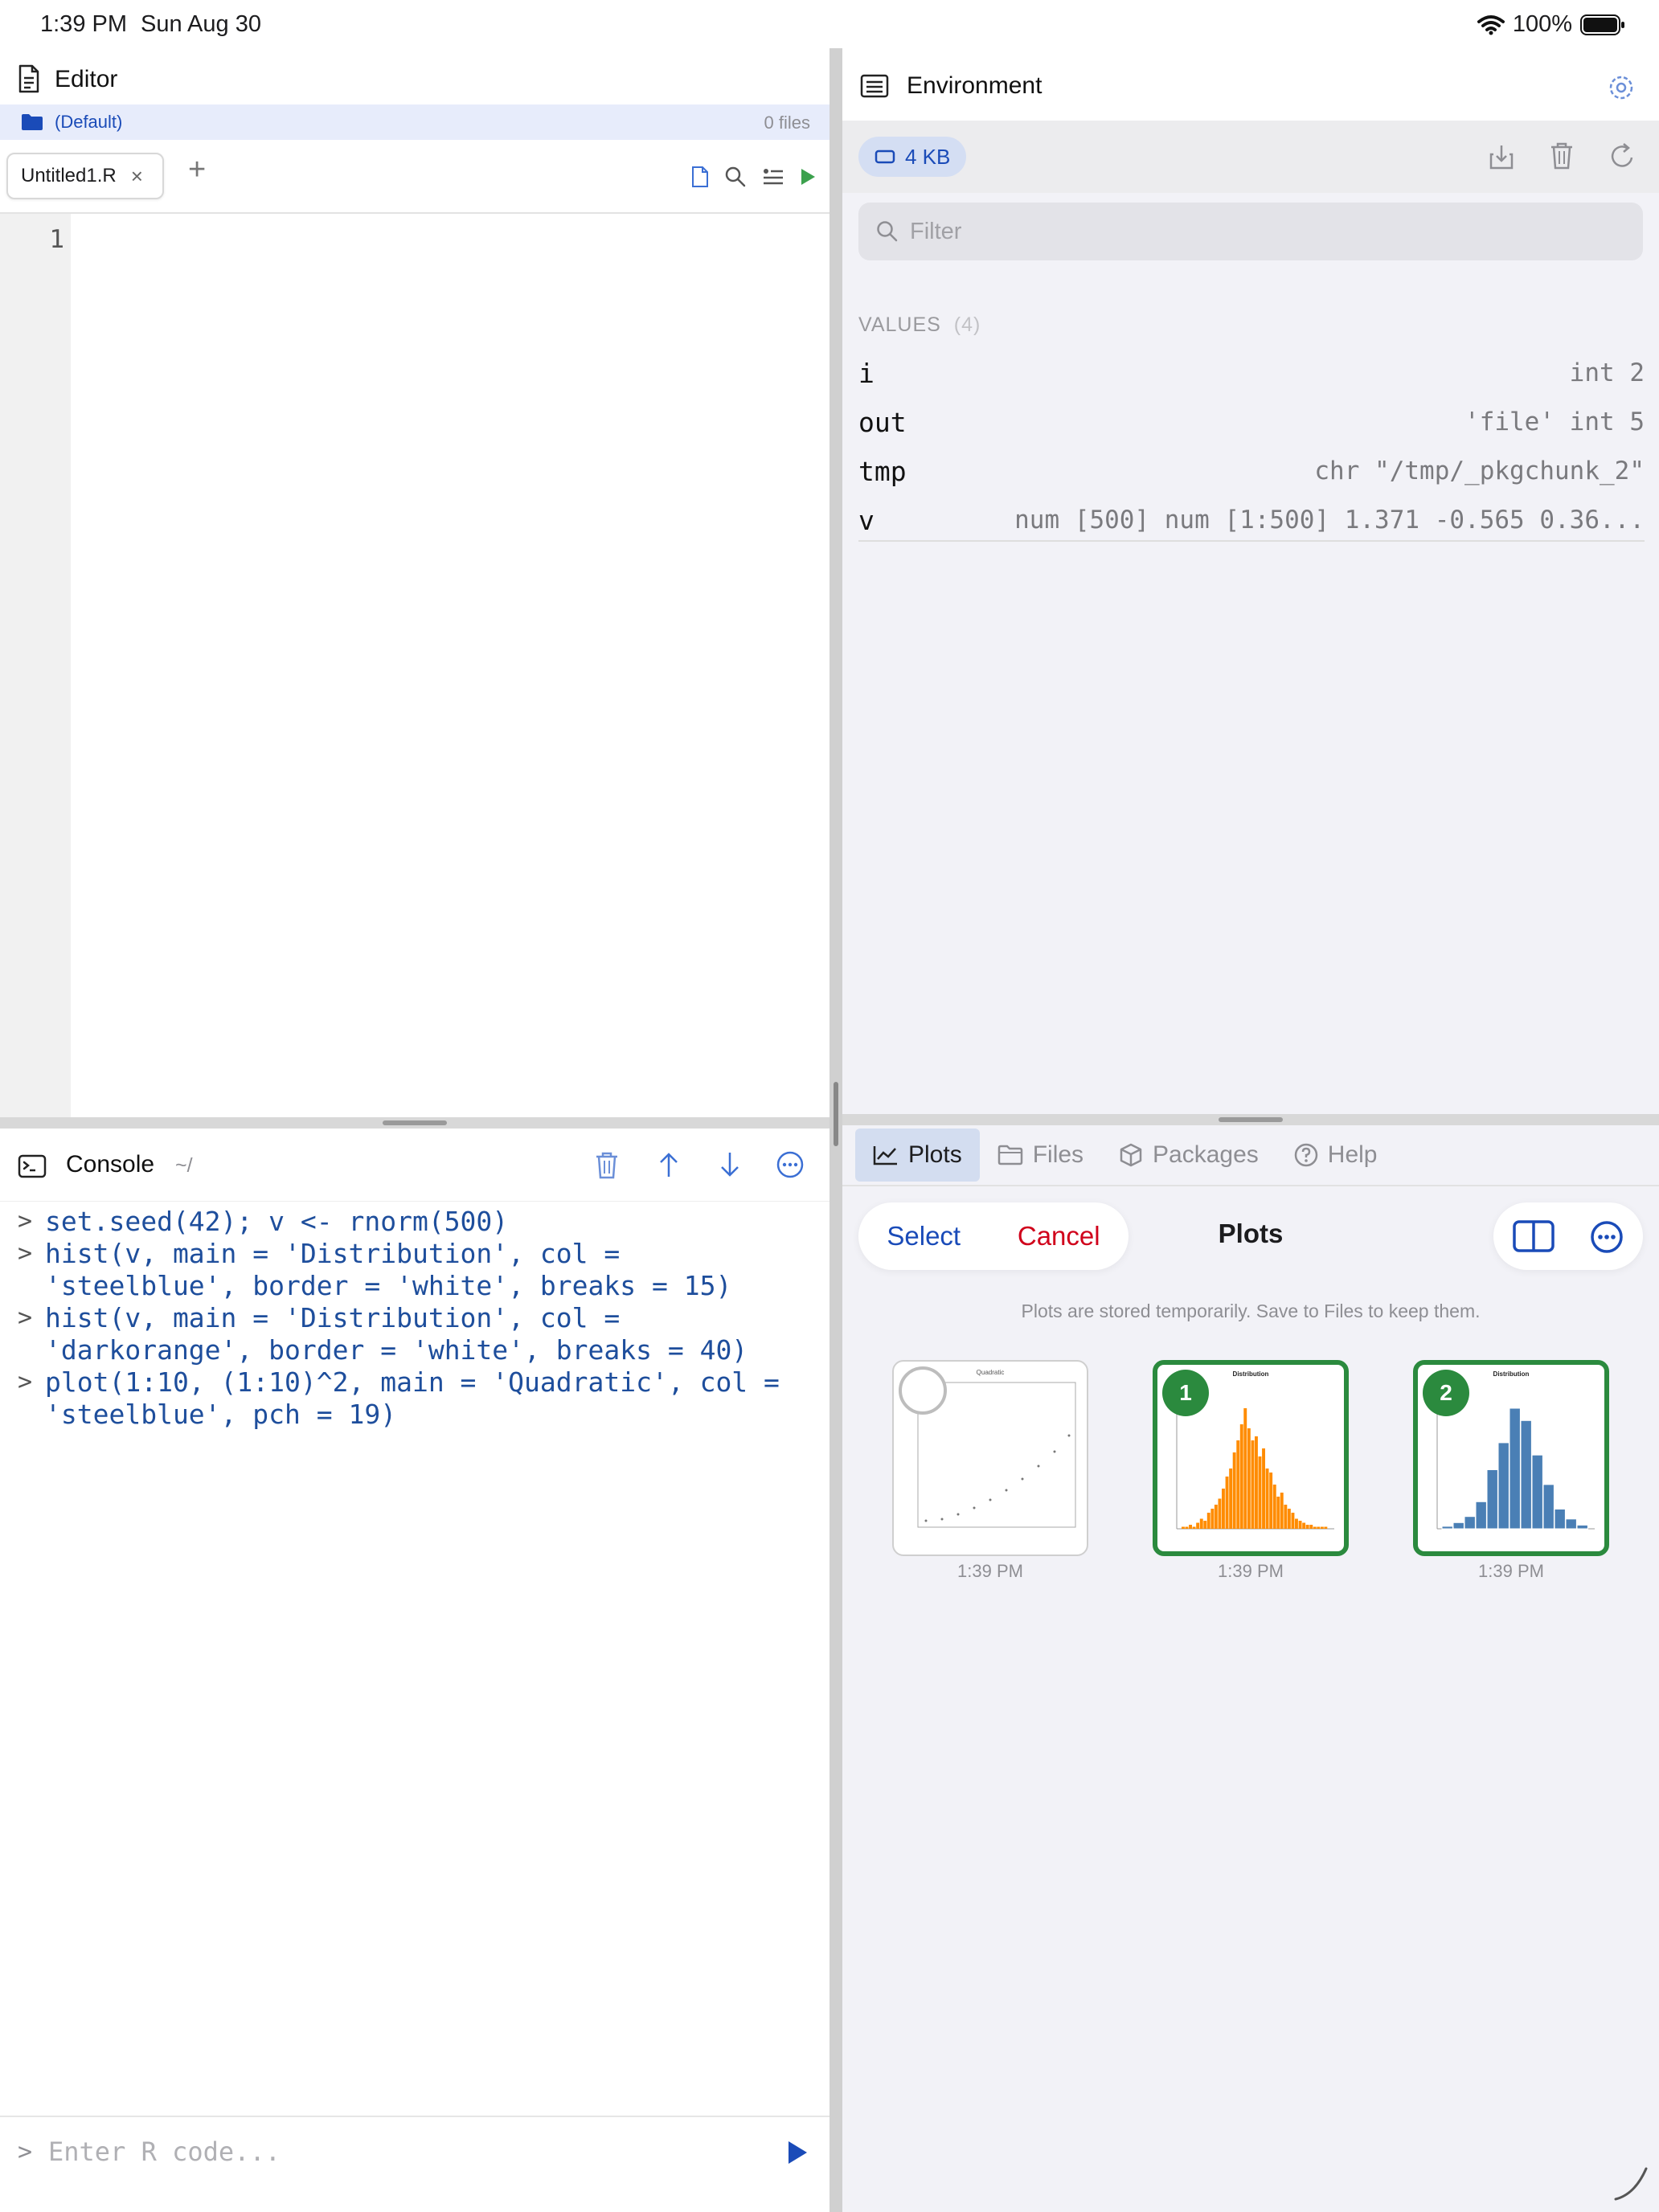  I want to click on tab-plots: Plots, so click(917, 1155).